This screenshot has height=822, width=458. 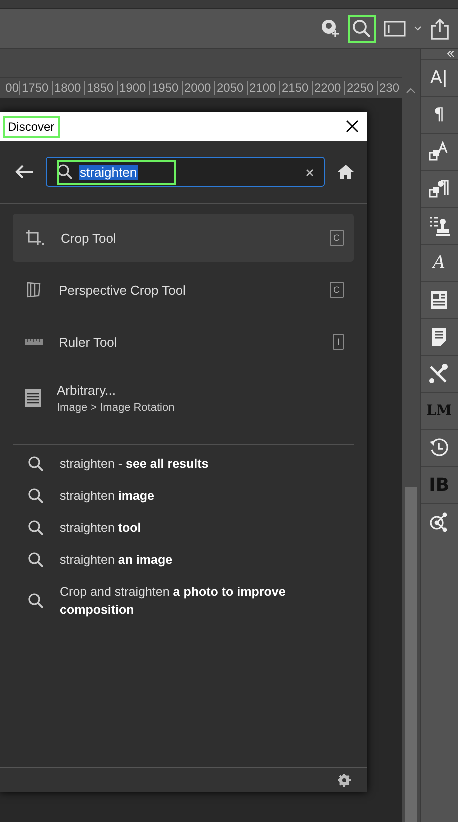 I want to click on ruler-label: 00, so click(x=11, y=88).